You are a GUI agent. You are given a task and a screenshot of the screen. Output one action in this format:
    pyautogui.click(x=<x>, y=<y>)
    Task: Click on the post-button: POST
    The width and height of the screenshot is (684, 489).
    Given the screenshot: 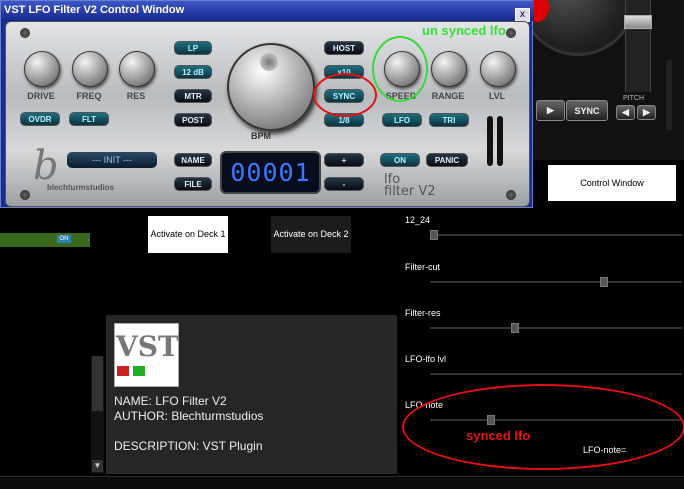 What is the action you would take?
    pyautogui.click(x=193, y=120)
    